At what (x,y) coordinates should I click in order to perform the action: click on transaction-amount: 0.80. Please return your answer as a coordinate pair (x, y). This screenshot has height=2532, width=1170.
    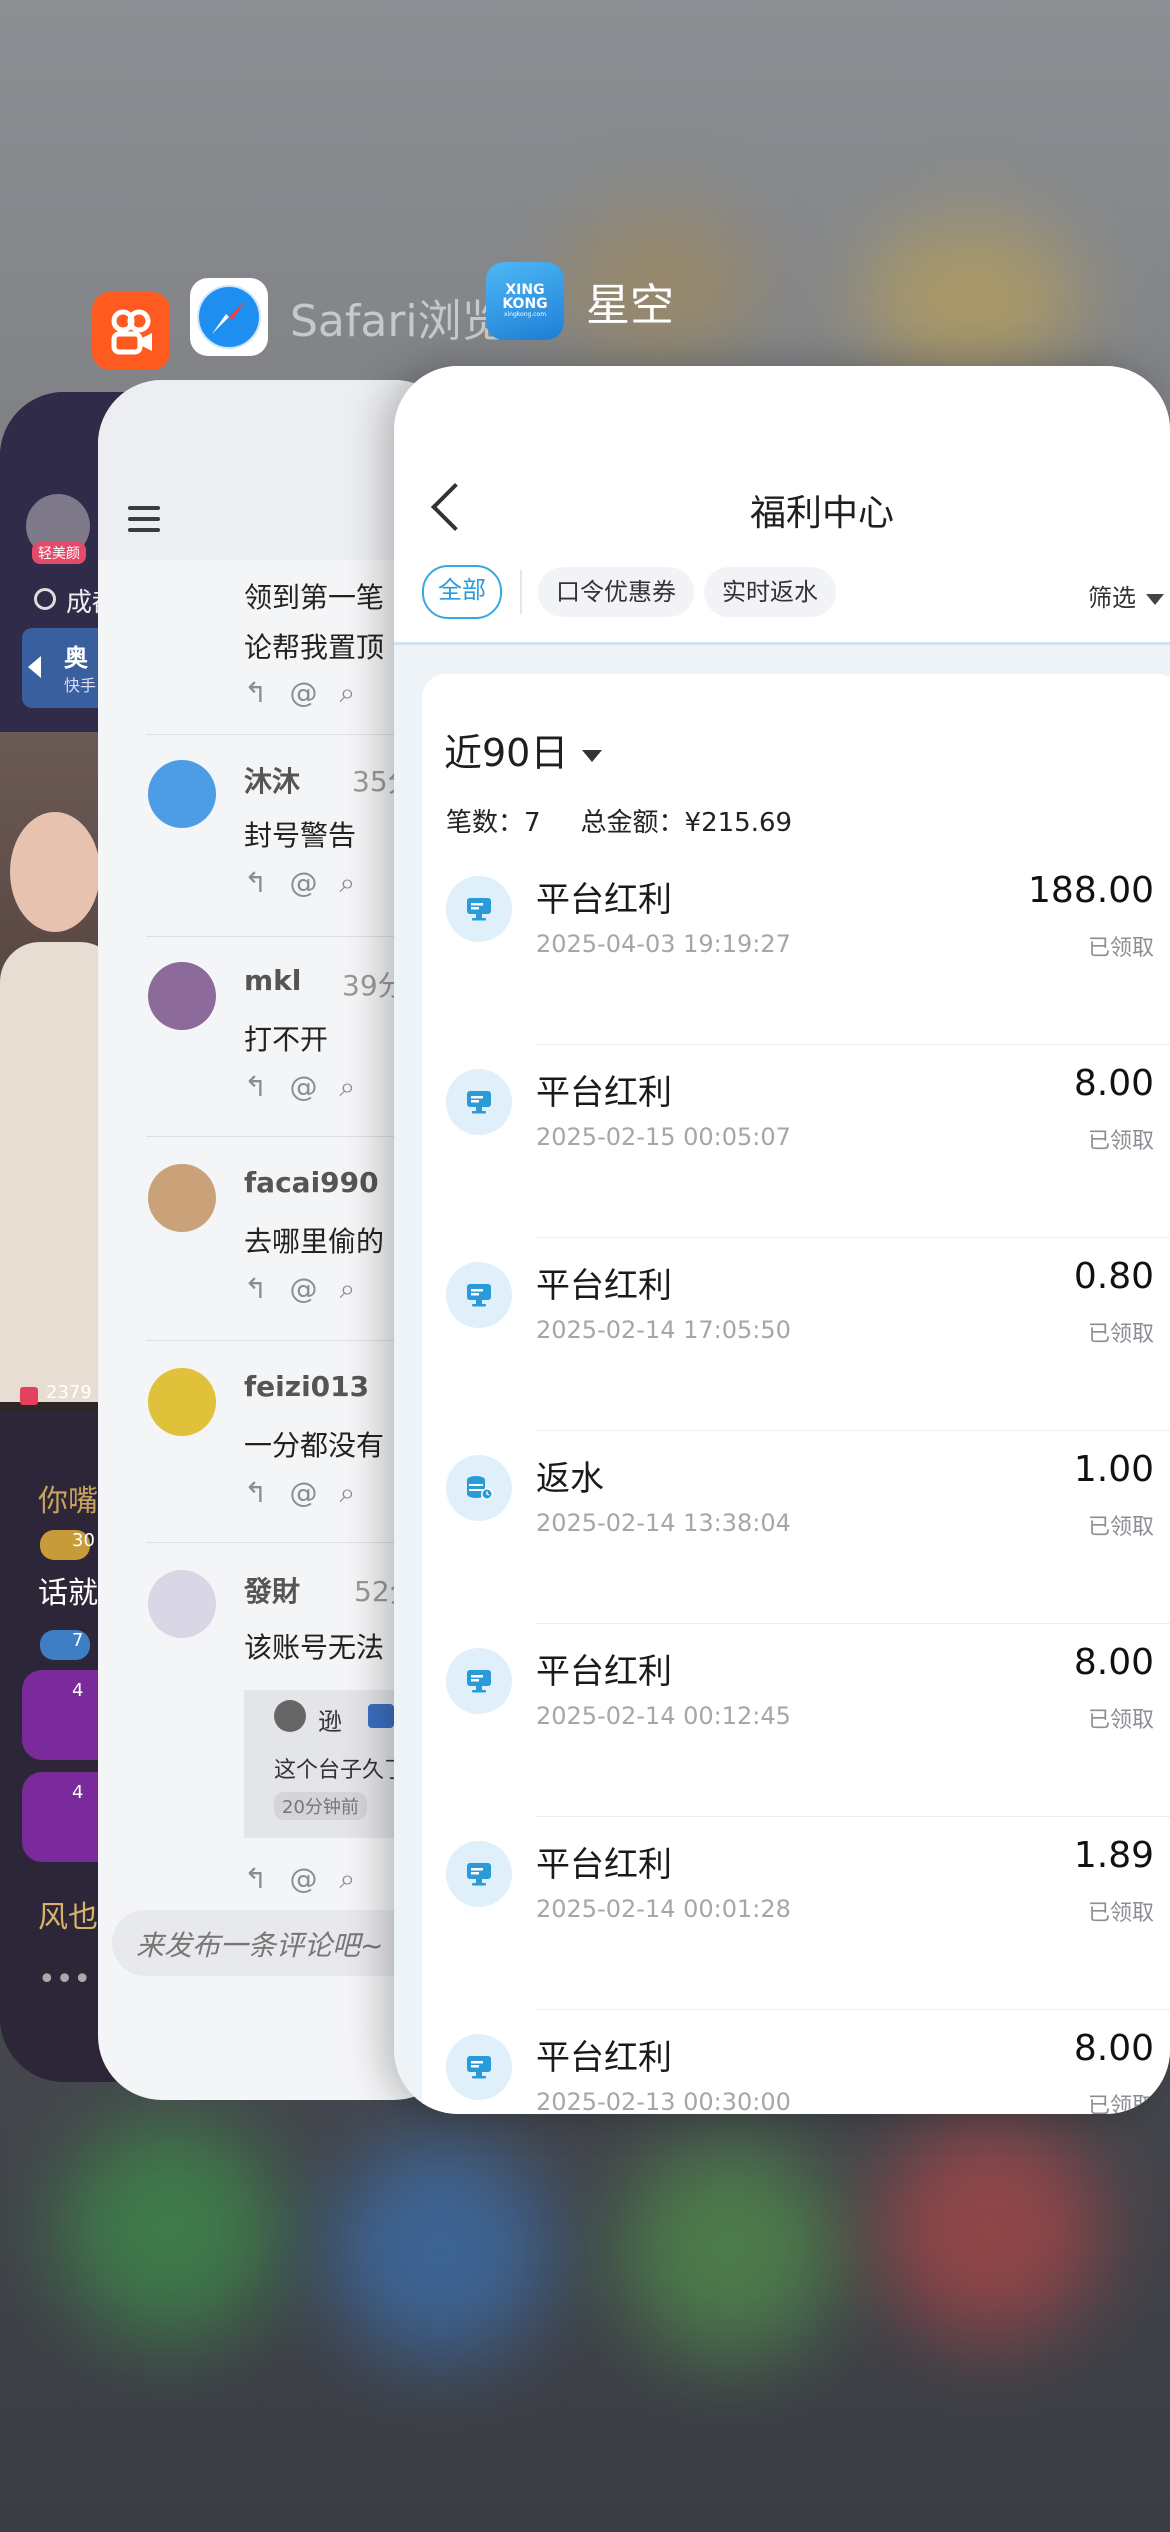
    Looking at the image, I should click on (1113, 1276).